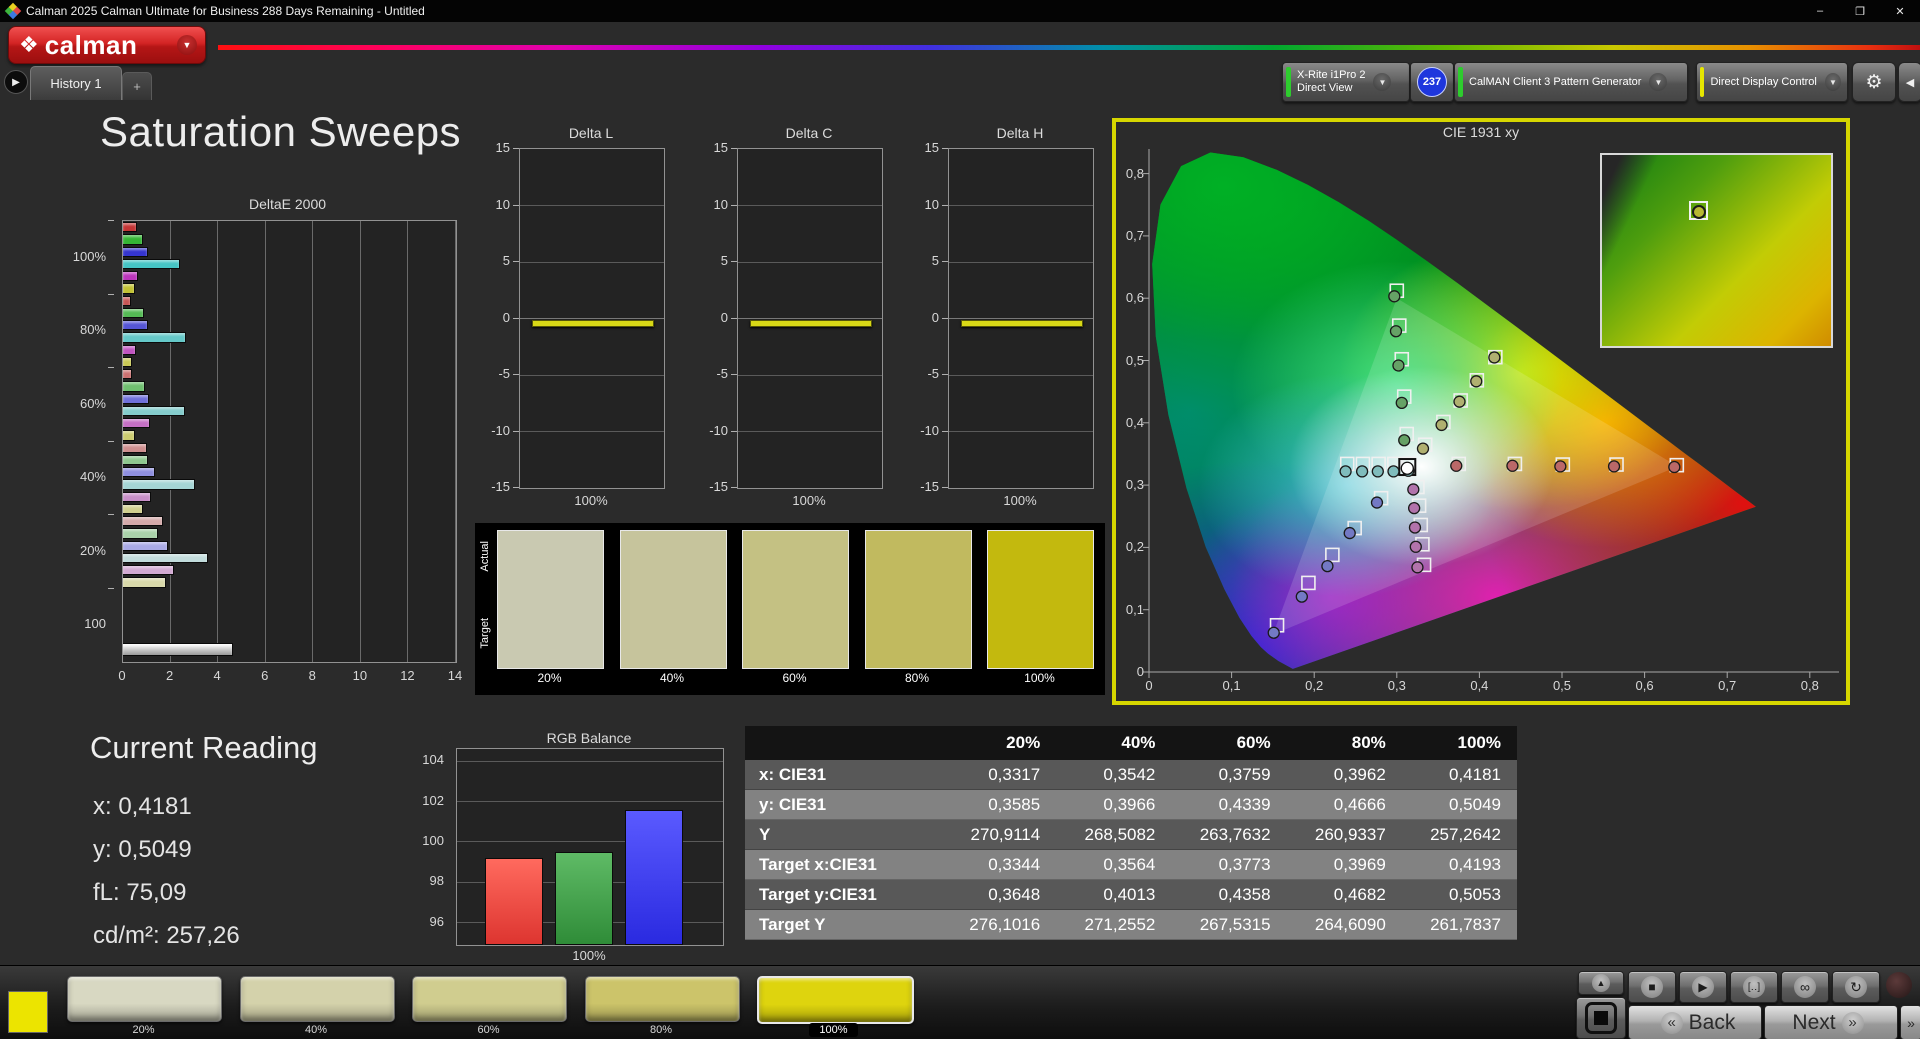 The width and height of the screenshot is (1920, 1039). Describe the element at coordinates (140, 892) in the screenshot. I see `current-reading-fl: fL: 75,09` at that location.